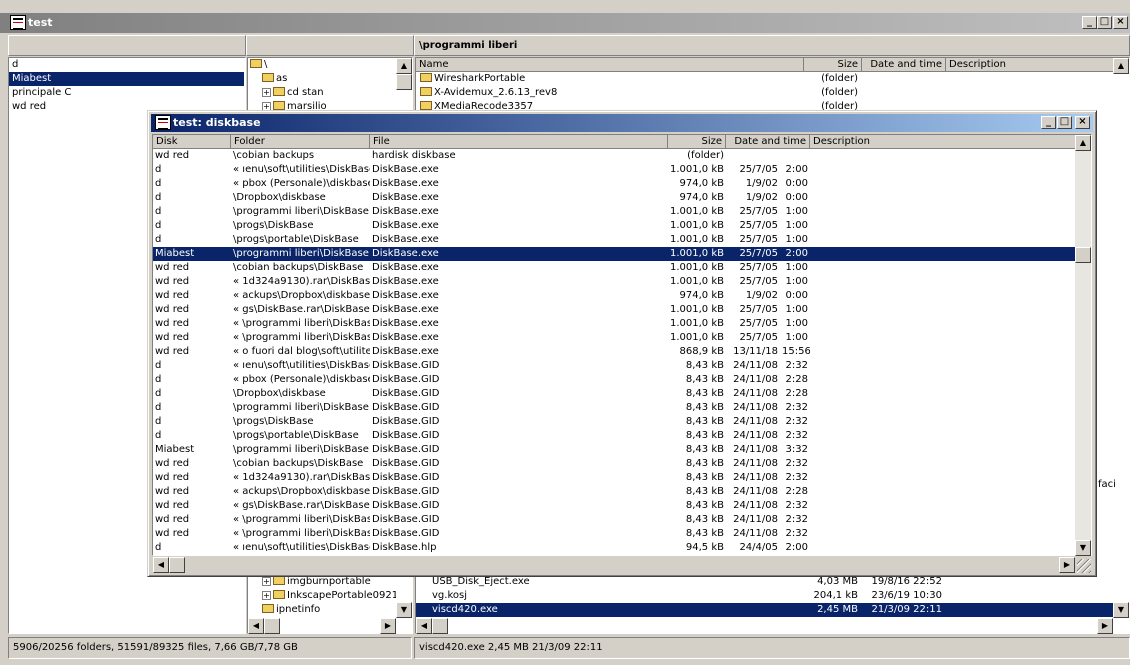 This screenshot has height=665, width=1130. What do you see at coordinates (519, 142) in the screenshot?
I see `col-file-header: File` at bounding box center [519, 142].